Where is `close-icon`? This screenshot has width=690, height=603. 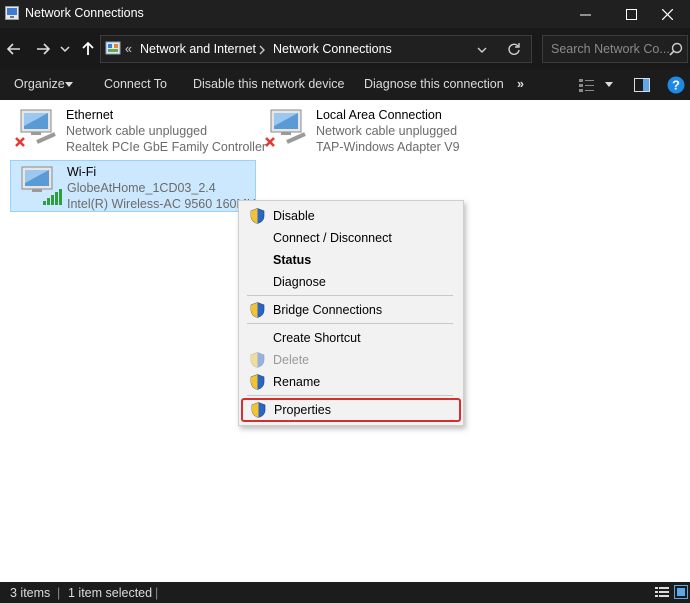
close-icon is located at coordinates (667, 14).